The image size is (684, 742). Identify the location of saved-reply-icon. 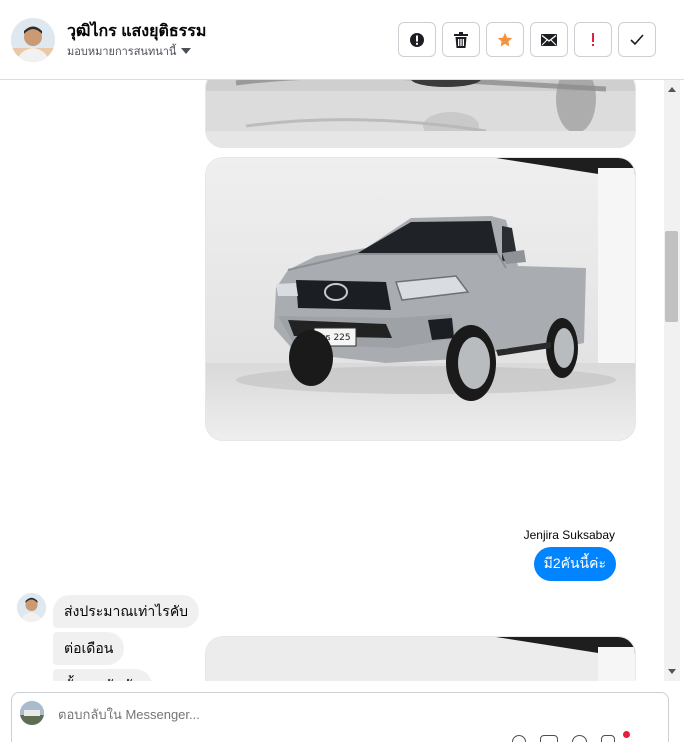
(608, 738).